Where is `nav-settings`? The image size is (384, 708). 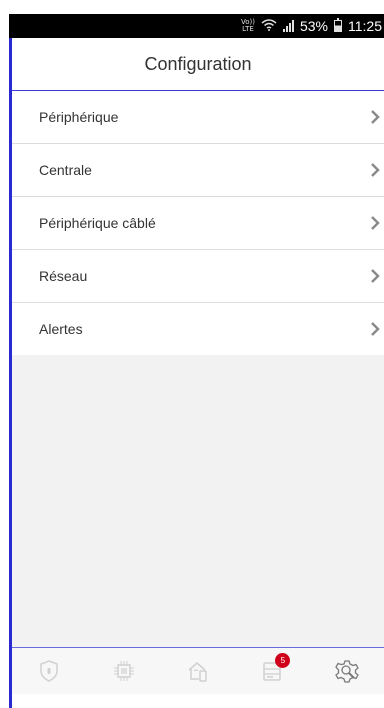 nav-settings is located at coordinates (347, 671).